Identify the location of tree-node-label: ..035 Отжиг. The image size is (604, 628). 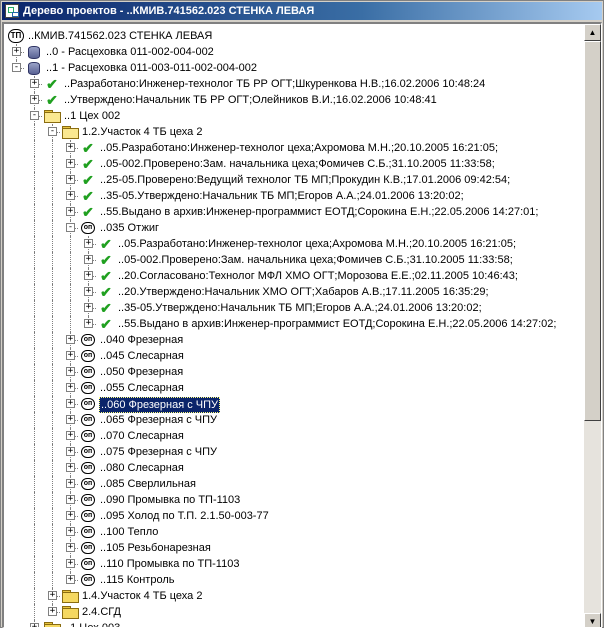
(129, 228).